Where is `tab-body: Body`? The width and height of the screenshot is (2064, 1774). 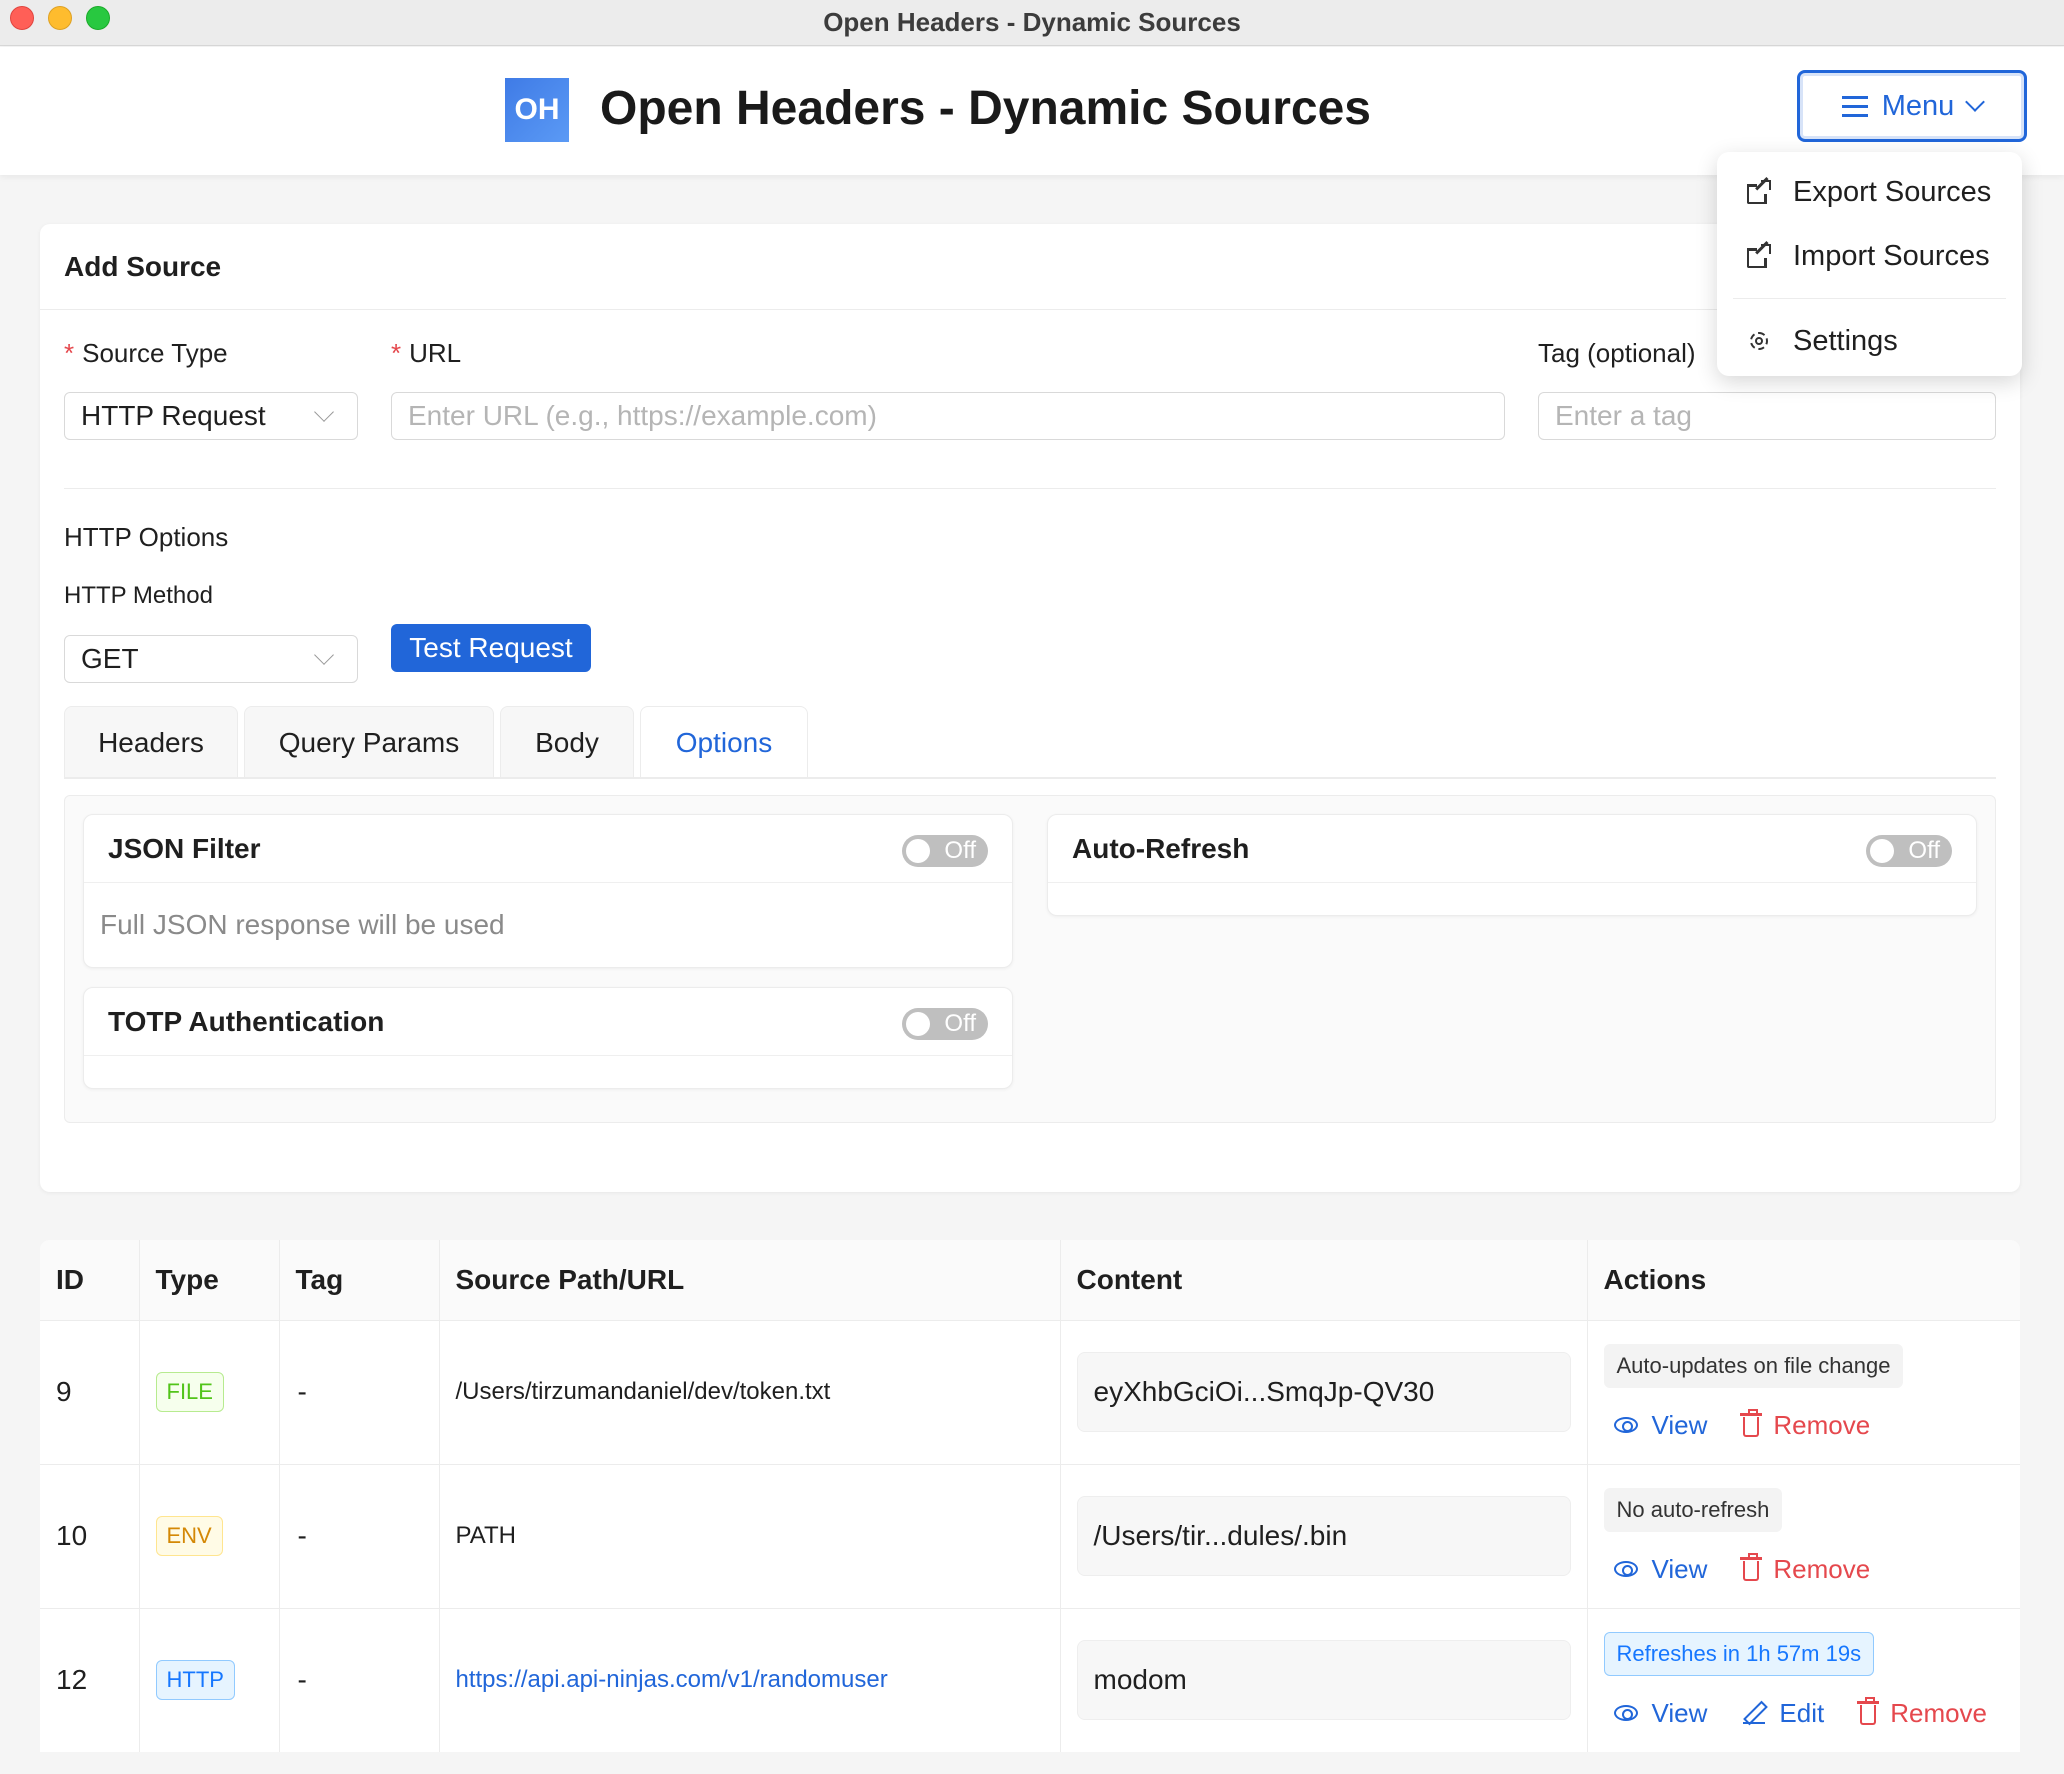 tab-body: Body is located at coordinates (567, 742).